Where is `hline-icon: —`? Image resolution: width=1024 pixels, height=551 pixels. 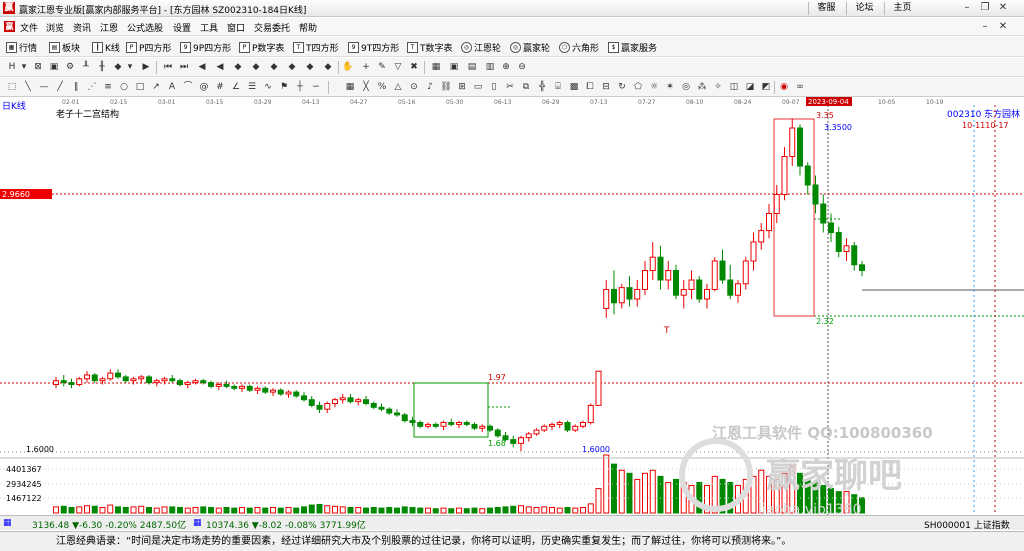
hline-icon: — is located at coordinates (44, 87).